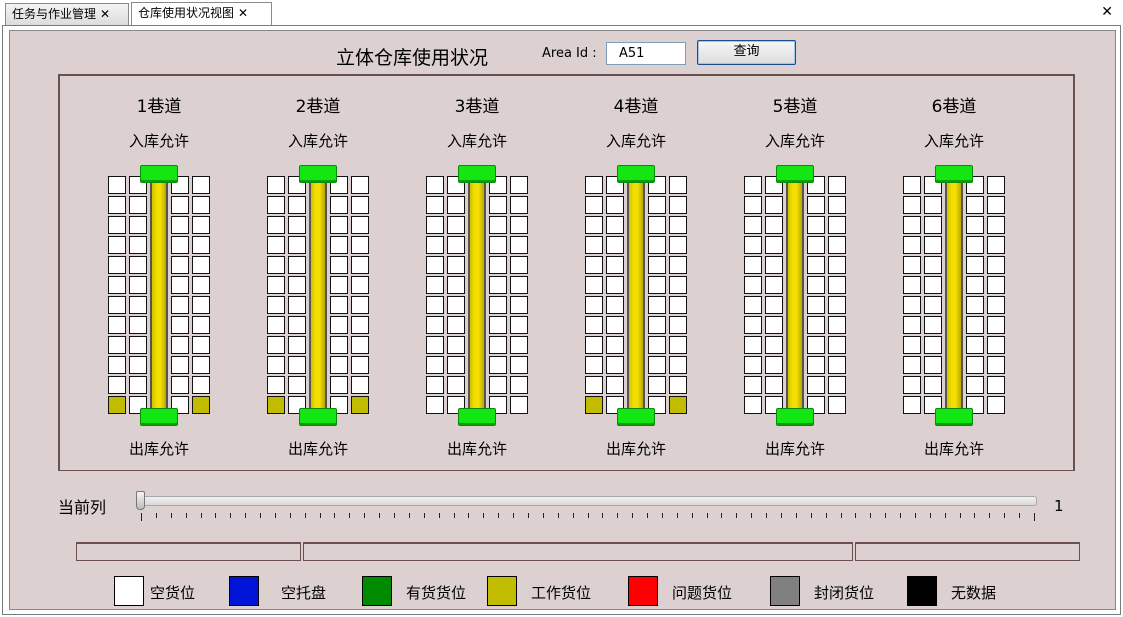 This screenshot has width=1123, height=617. What do you see at coordinates (589, 501) in the screenshot?
I see `column-slider-track` at bounding box center [589, 501].